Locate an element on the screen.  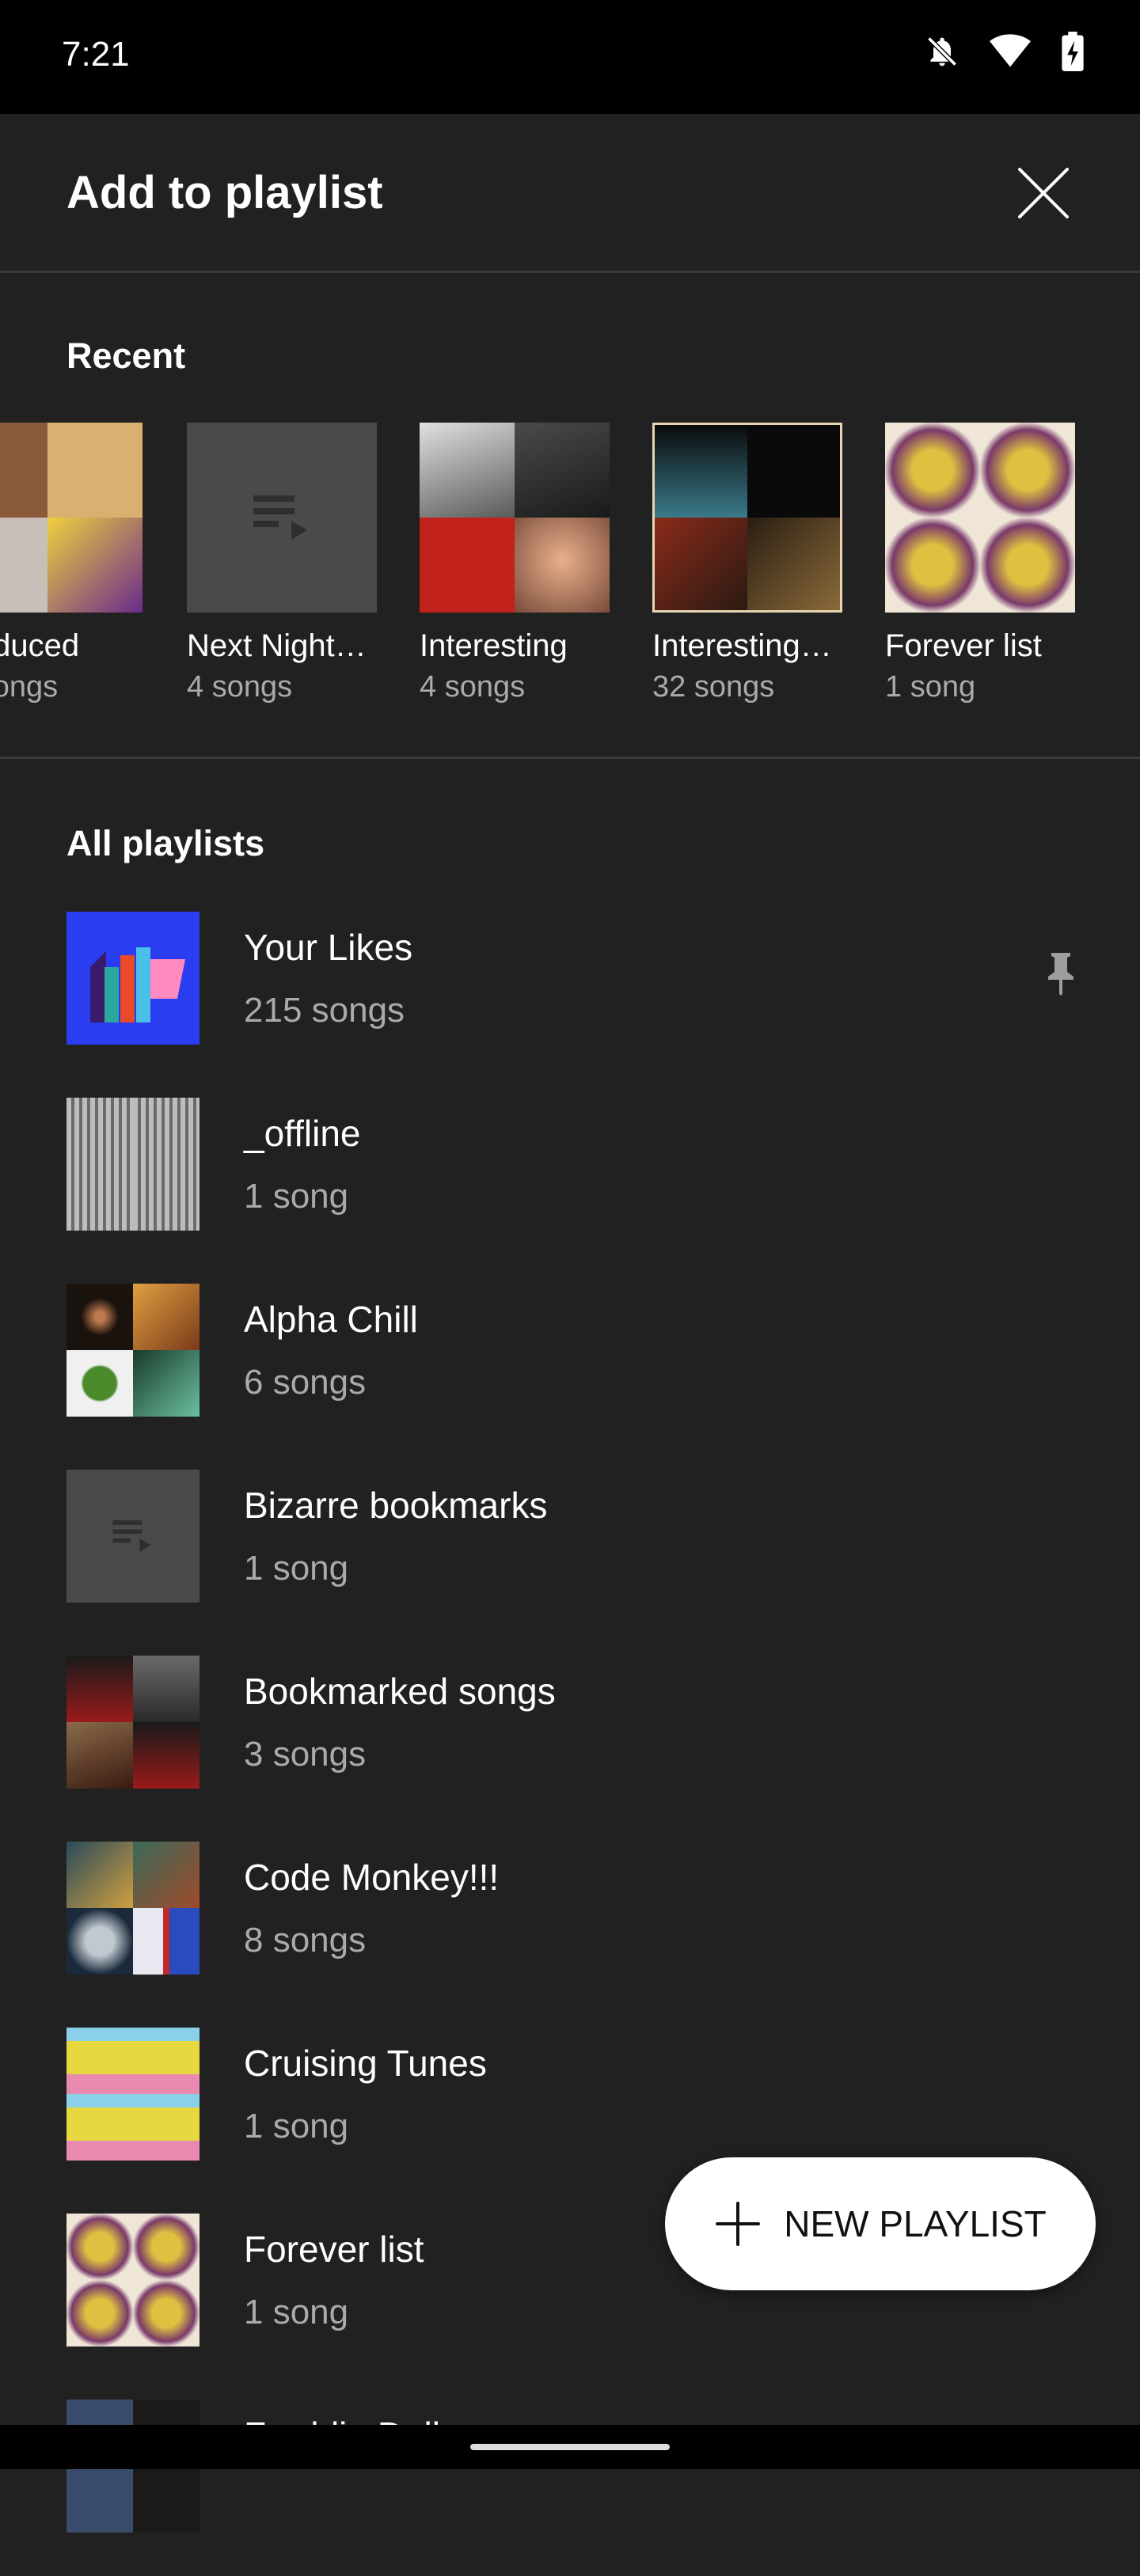
wifi-icon is located at coordinates (1010, 51).